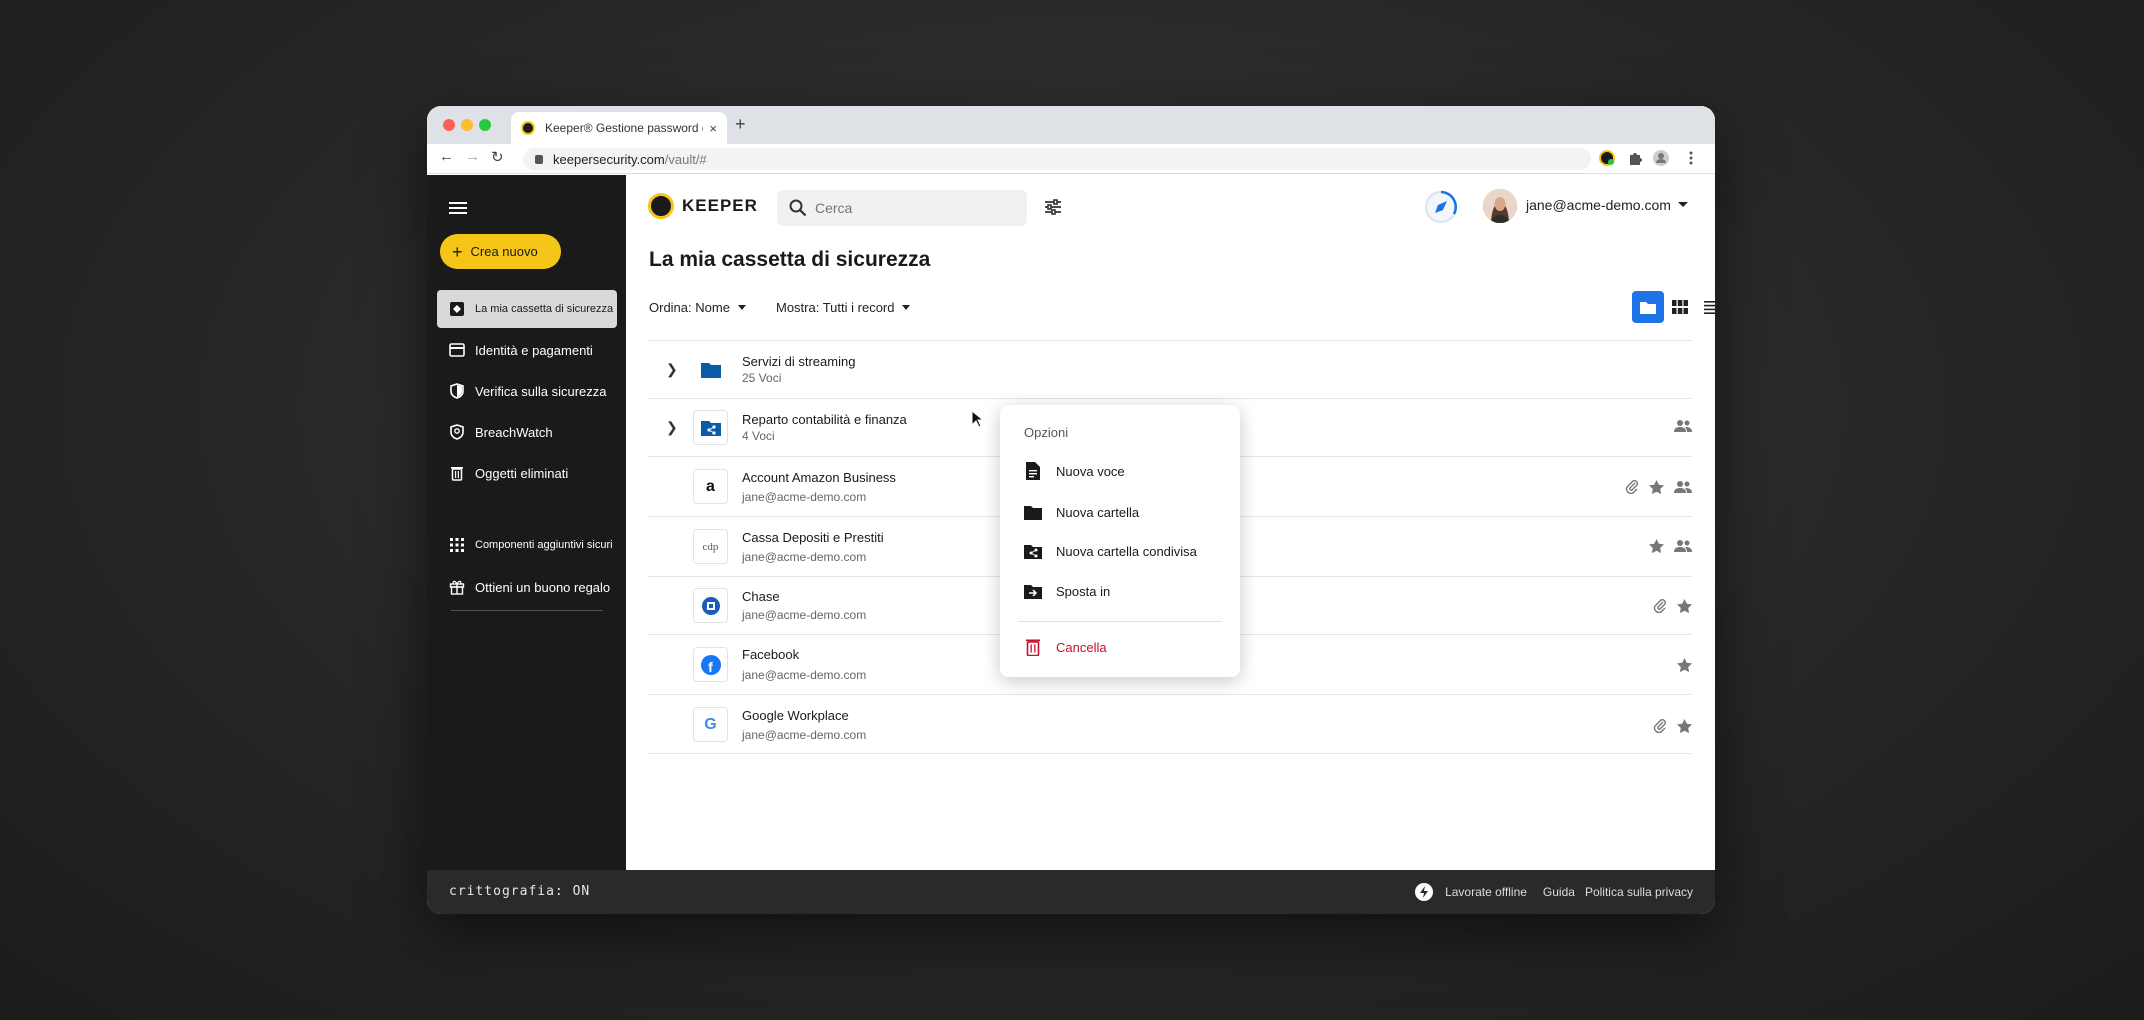 The width and height of the screenshot is (2144, 1020). I want to click on menu-item-new-shared-folder: Nuova cartella condivisa, so click(1124, 551).